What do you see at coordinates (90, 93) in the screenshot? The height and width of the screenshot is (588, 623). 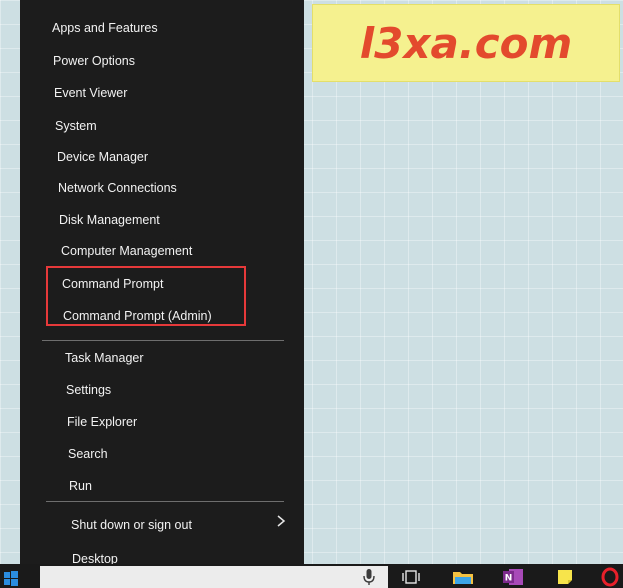 I see `menu-item-event-viewer: Event Viewer` at bounding box center [90, 93].